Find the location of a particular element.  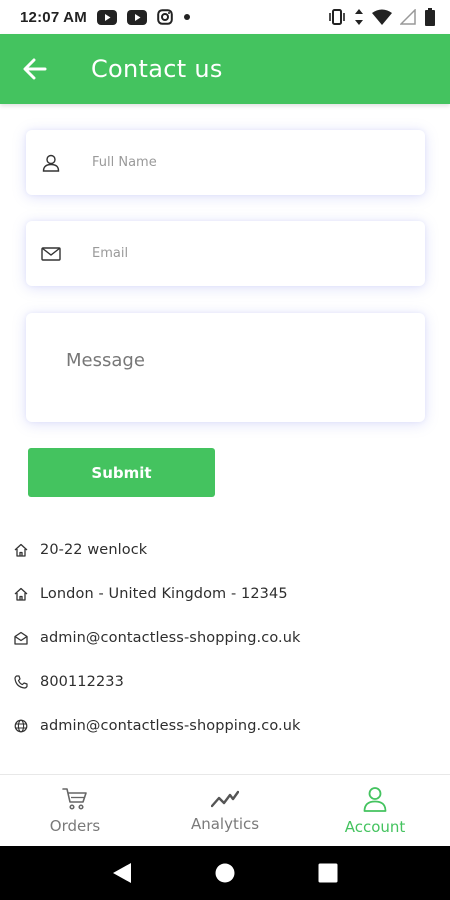

nav-item-orders: Orders is located at coordinates (75, 810).